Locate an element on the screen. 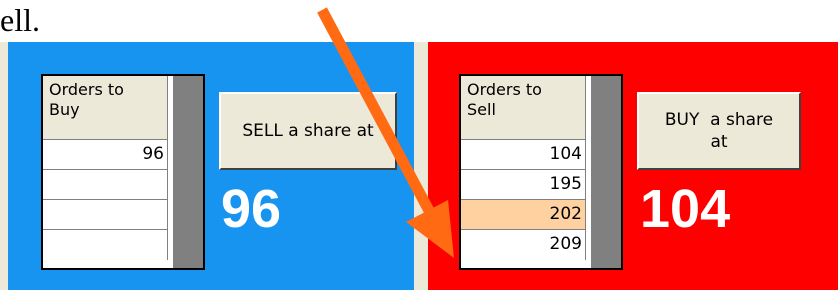 The width and height of the screenshot is (838, 290). sell-order-row: 209 is located at coordinates (523, 245).